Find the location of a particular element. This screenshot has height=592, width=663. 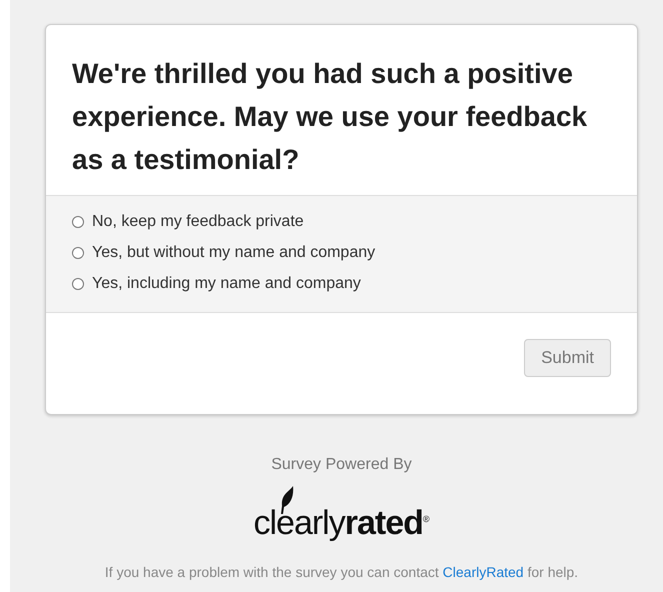

option-label: No, keep my feedback private is located at coordinates (198, 221).